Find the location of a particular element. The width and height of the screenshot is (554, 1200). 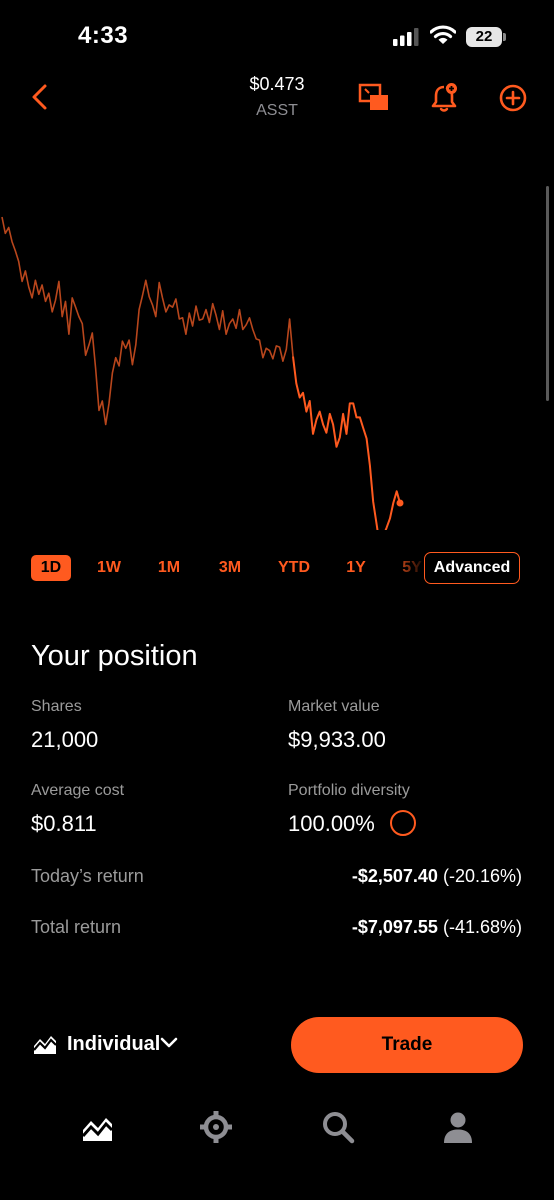

total-return-amount: -$7,097.55 is located at coordinates (394, 927).